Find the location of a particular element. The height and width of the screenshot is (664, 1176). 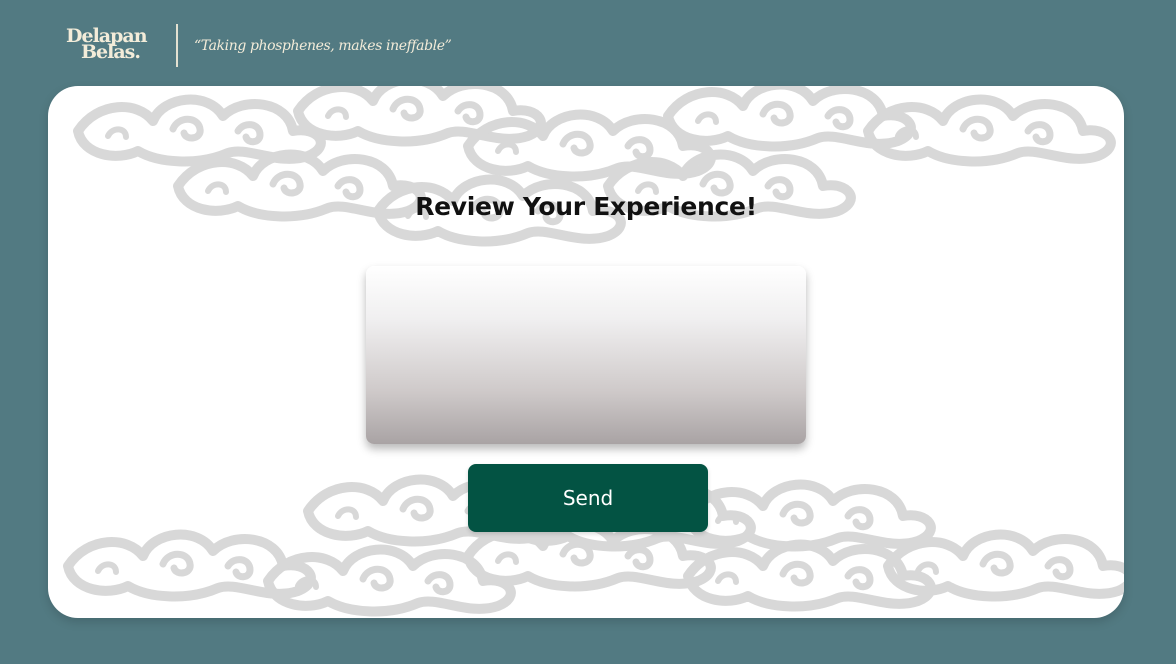

tagline: “Taking phosphenes, makes ineffable” is located at coordinates (323, 46).